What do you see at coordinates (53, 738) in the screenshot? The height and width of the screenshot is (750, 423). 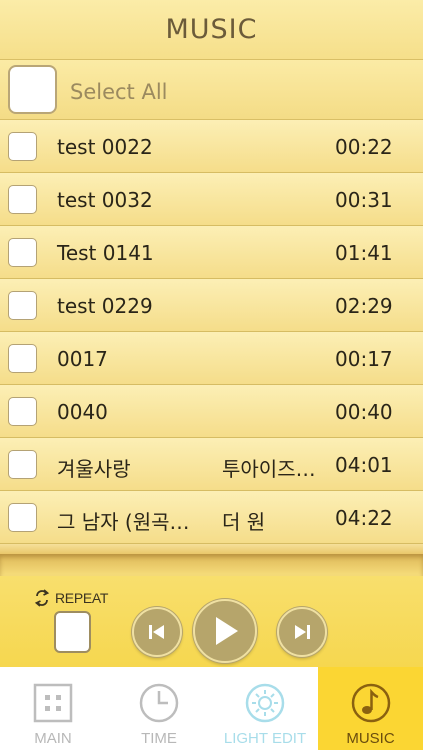 I see `tab-main-label: MAIN` at bounding box center [53, 738].